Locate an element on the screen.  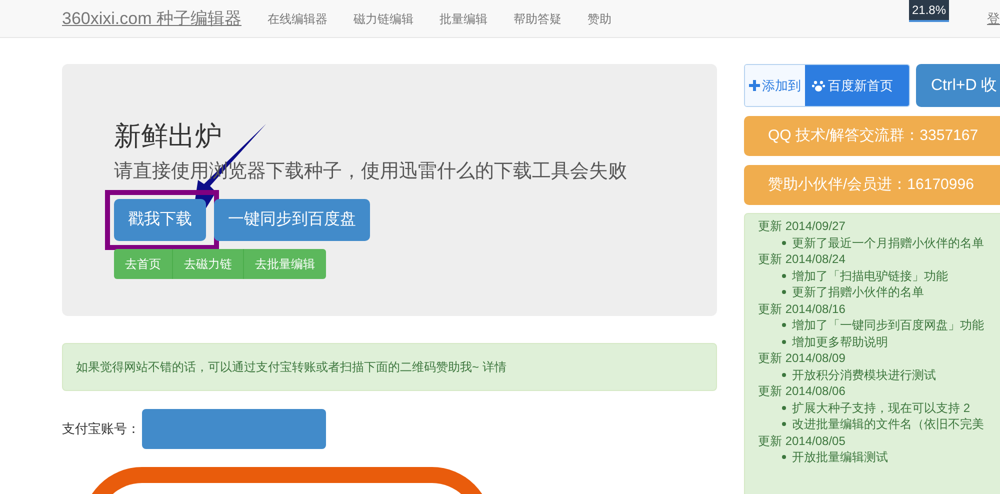
update-item: 更新了最近一个月捐赠小伙伴的名单 is located at coordinates (888, 242).